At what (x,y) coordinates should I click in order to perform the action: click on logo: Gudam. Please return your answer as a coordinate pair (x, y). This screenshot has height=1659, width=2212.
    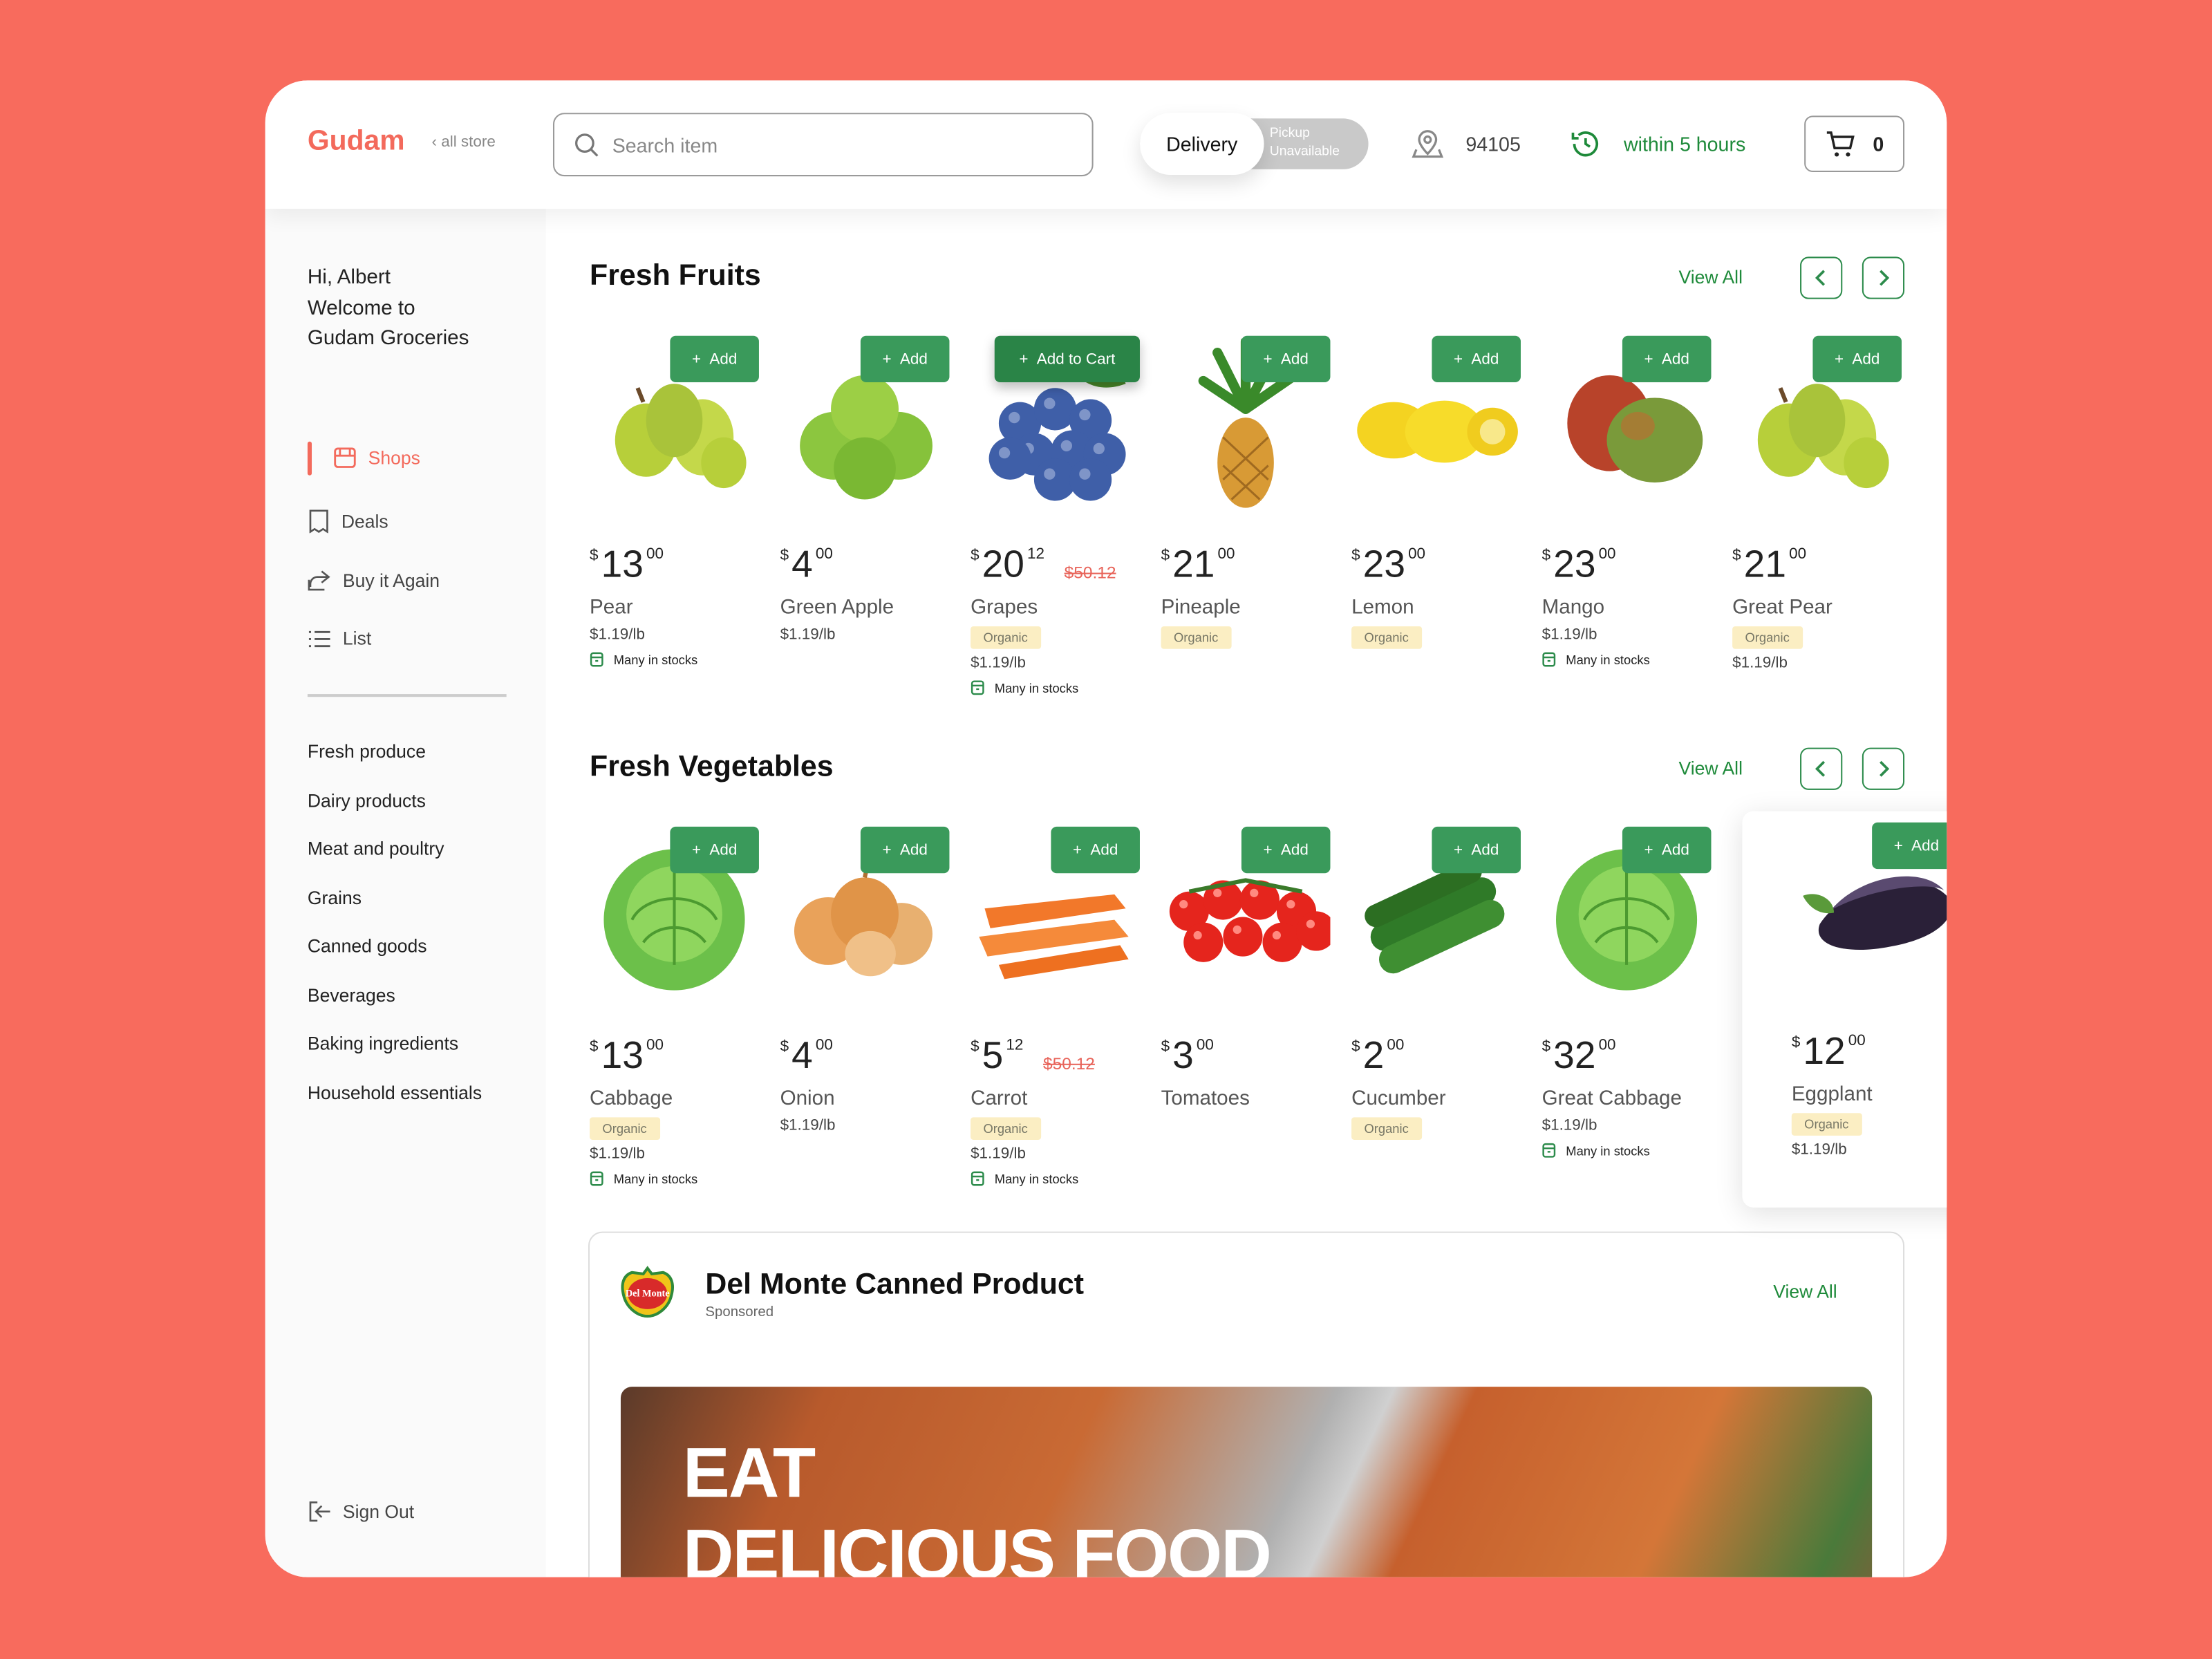
    Looking at the image, I should click on (357, 142).